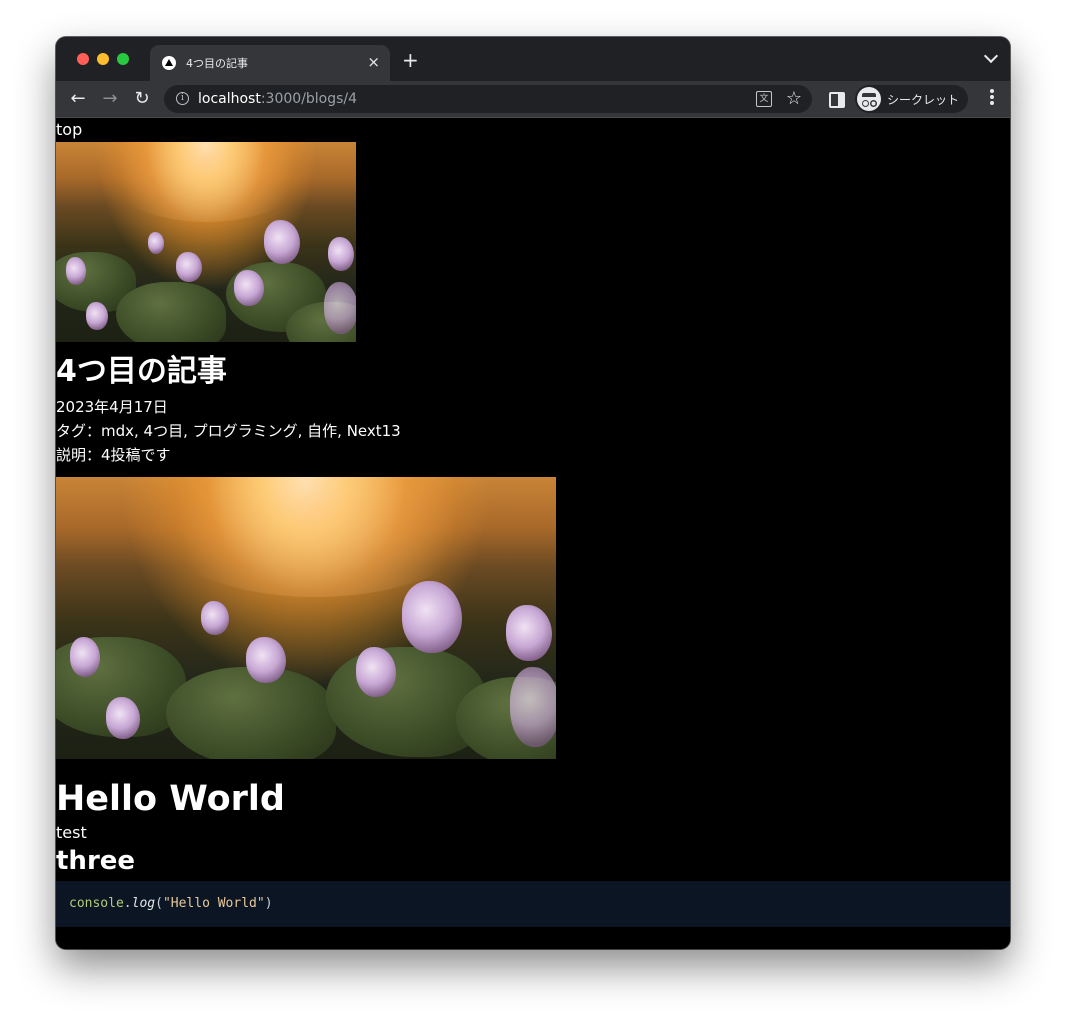  I want to click on code-block: console.log("Hello World"), so click(533, 904).